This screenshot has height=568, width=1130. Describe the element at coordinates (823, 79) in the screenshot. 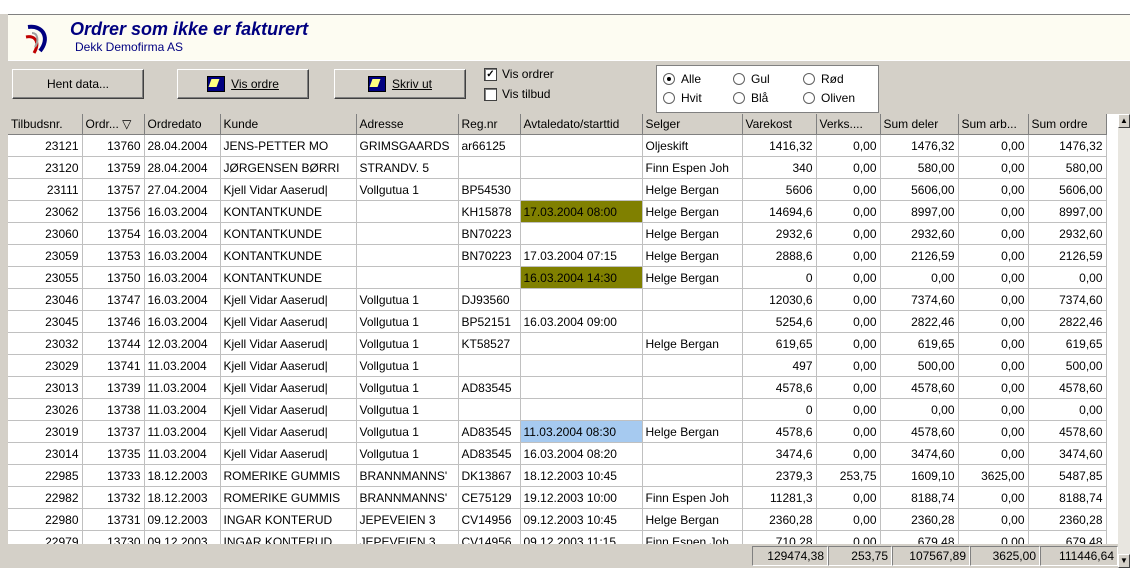

I see `radio-red: Rød` at that location.